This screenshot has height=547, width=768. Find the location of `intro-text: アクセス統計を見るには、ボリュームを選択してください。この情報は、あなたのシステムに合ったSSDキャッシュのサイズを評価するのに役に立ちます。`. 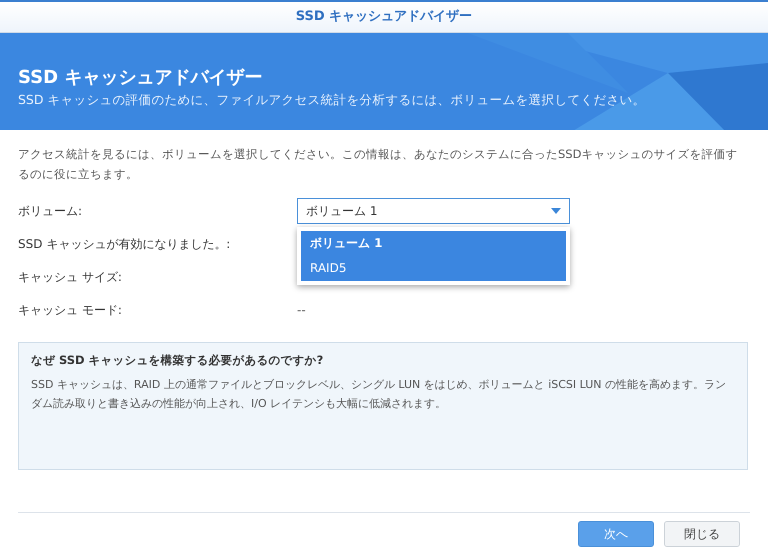

intro-text: アクセス統計を見るには、ボリュームを選択してください。この情報は、あなたのシステムに合ったSSDキャッシュのサイズを評価するのに役に立ちます。 is located at coordinates (378, 164).